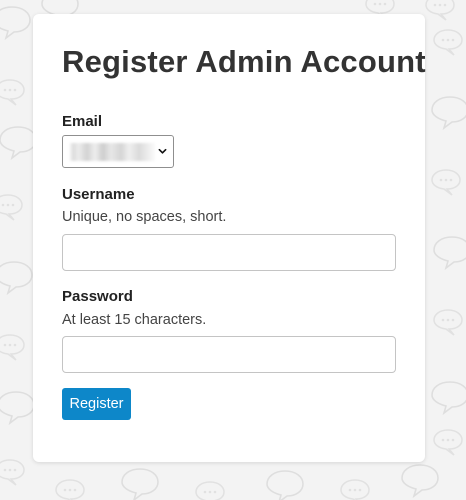 This screenshot has height=500, width=466. What do you see at coordinates (229, 354) in the screenshot?
I see `password-input` at bounding box center [229, 354].